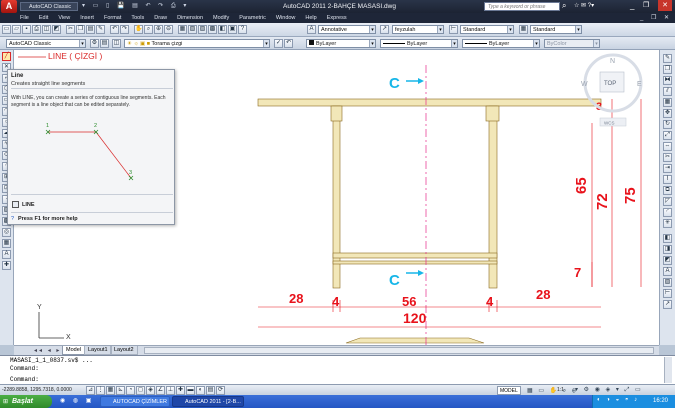 This screenshot has width=675, height=408. What do you see at coordinates (94, 43) in the screenshot?
I see `workspace-settings-icon: ⚙` at bounding box center [94, 43].